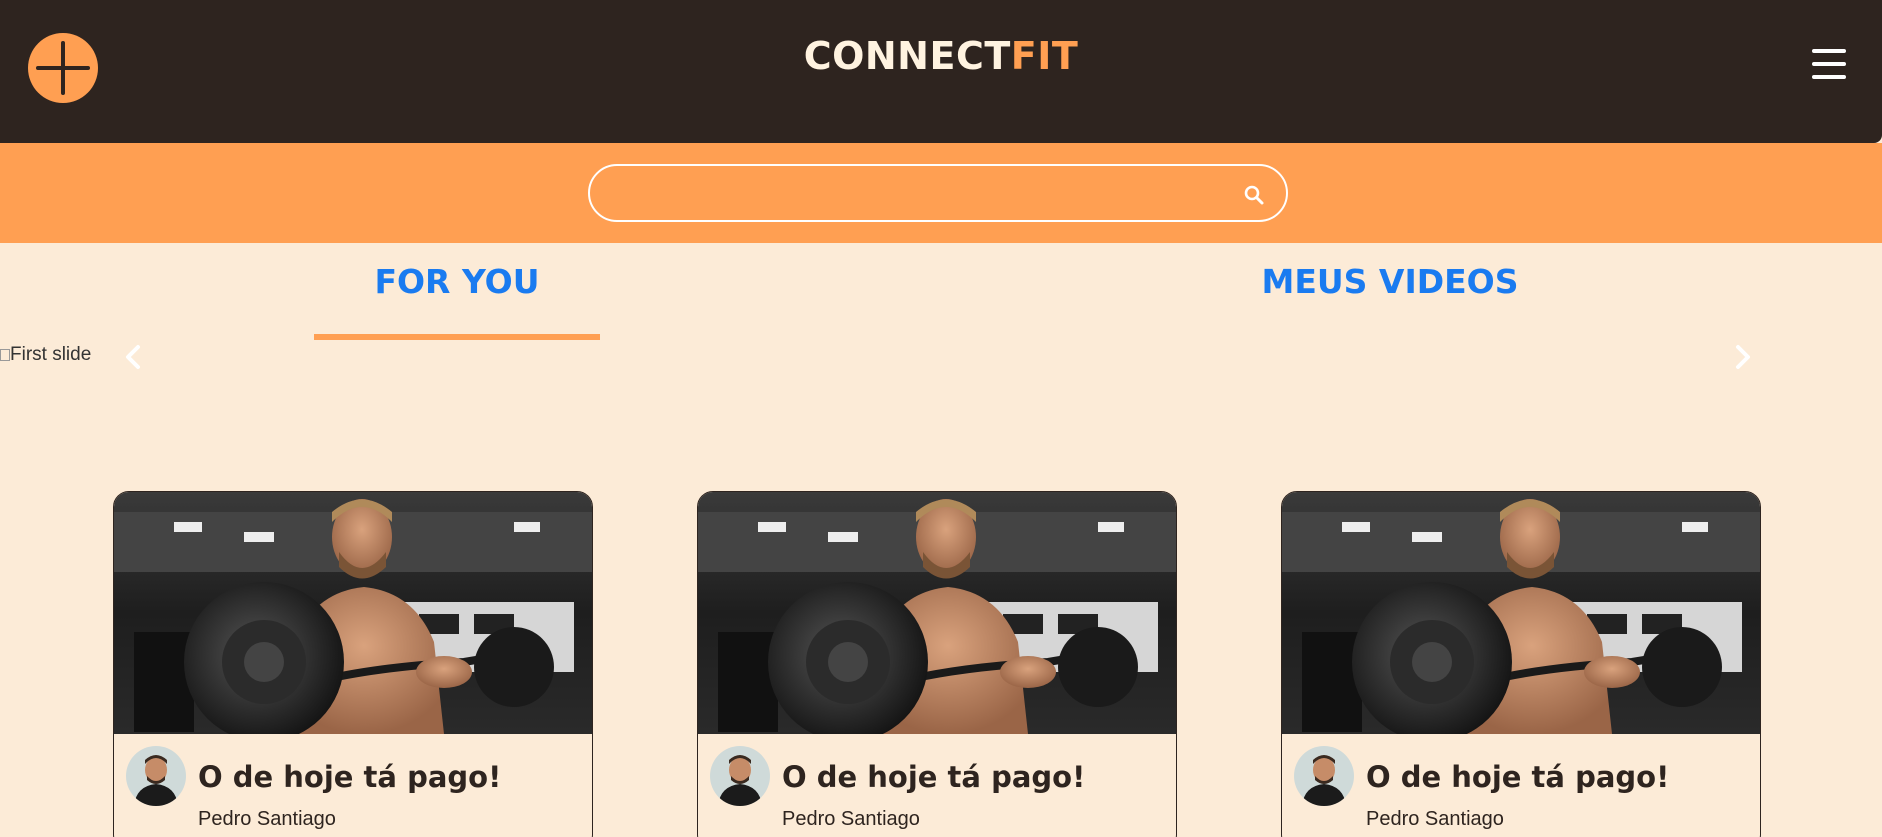  I want to click on tab-for-you: FOR YOU, so click(457, 281).